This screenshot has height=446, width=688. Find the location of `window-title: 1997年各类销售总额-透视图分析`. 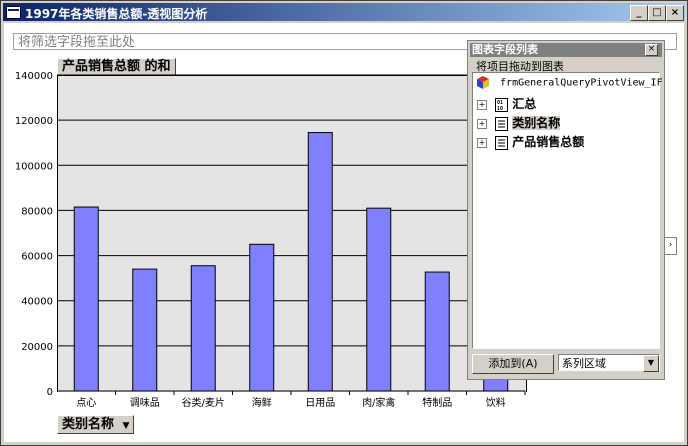

window-title: 1997年各类销售总额-透视图分析 is located at coordinates (116, 14).